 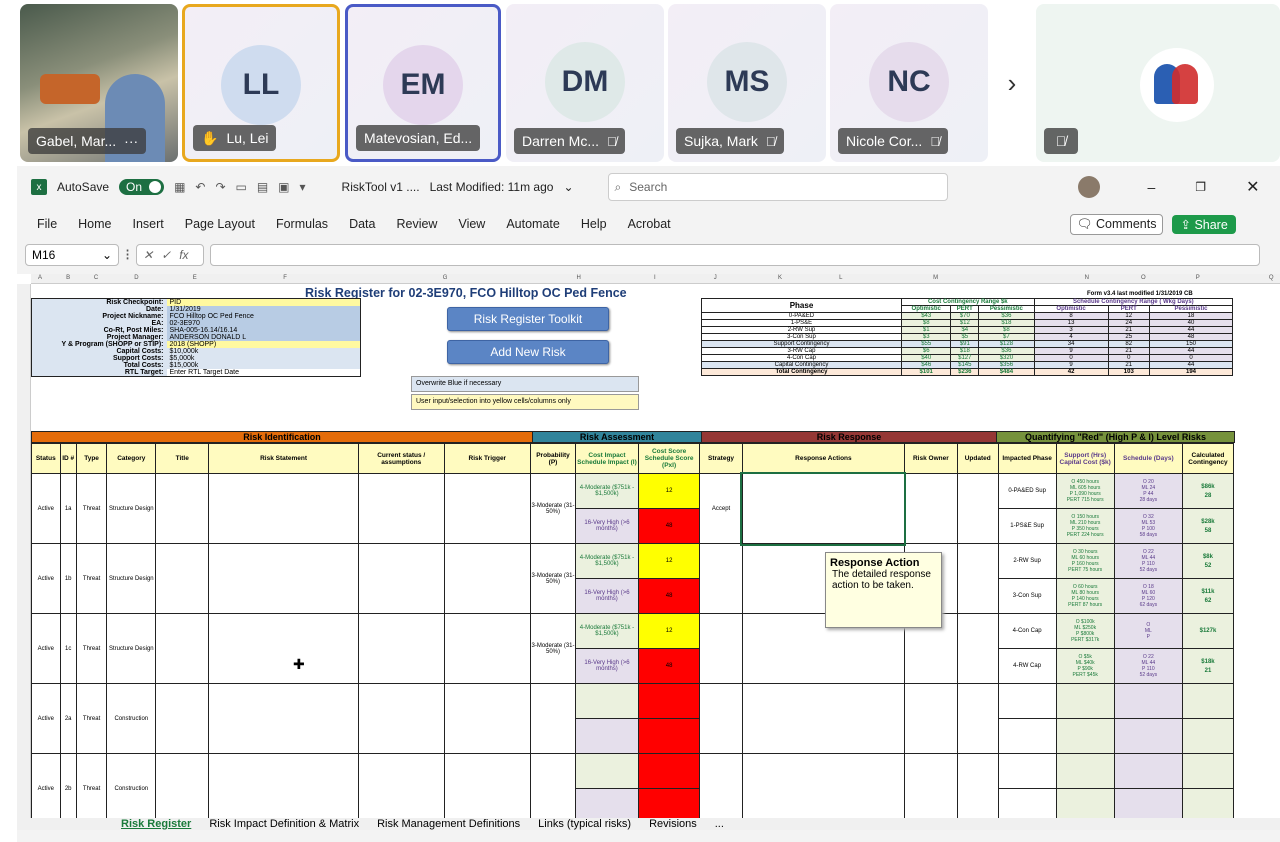 What do you see at coordinates (68, 578) in the screenshot?
I see `id-cell: 1b` at bounding box center [68, 578].